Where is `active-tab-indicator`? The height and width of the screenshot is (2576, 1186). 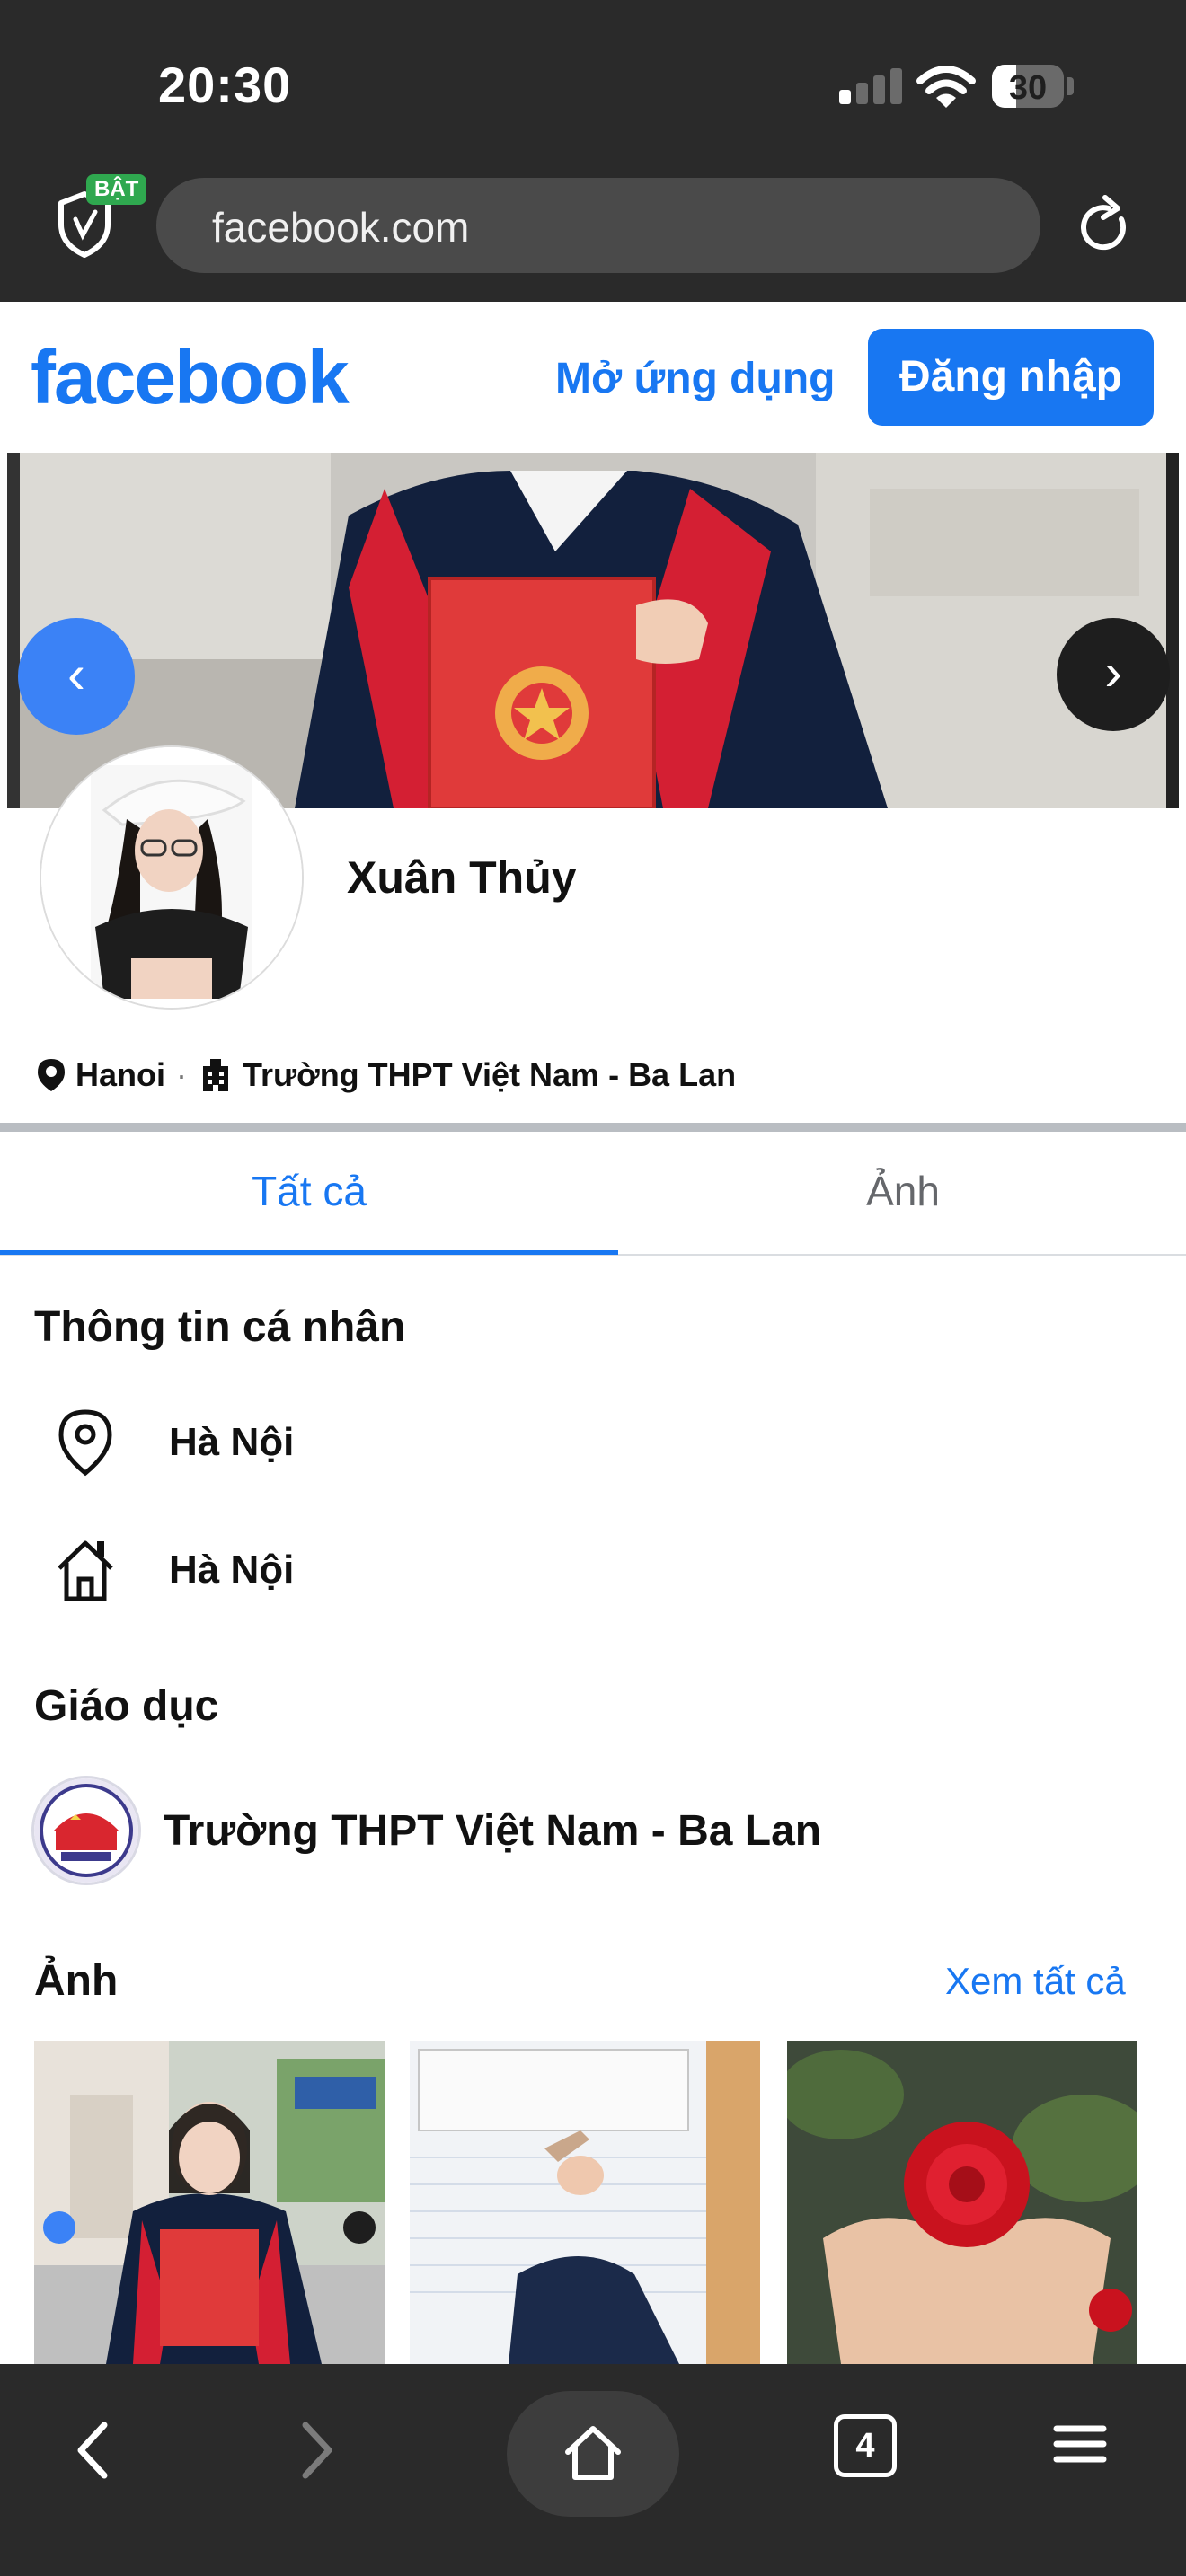
active-tab-indicator is located at coordinates (309, 1252).